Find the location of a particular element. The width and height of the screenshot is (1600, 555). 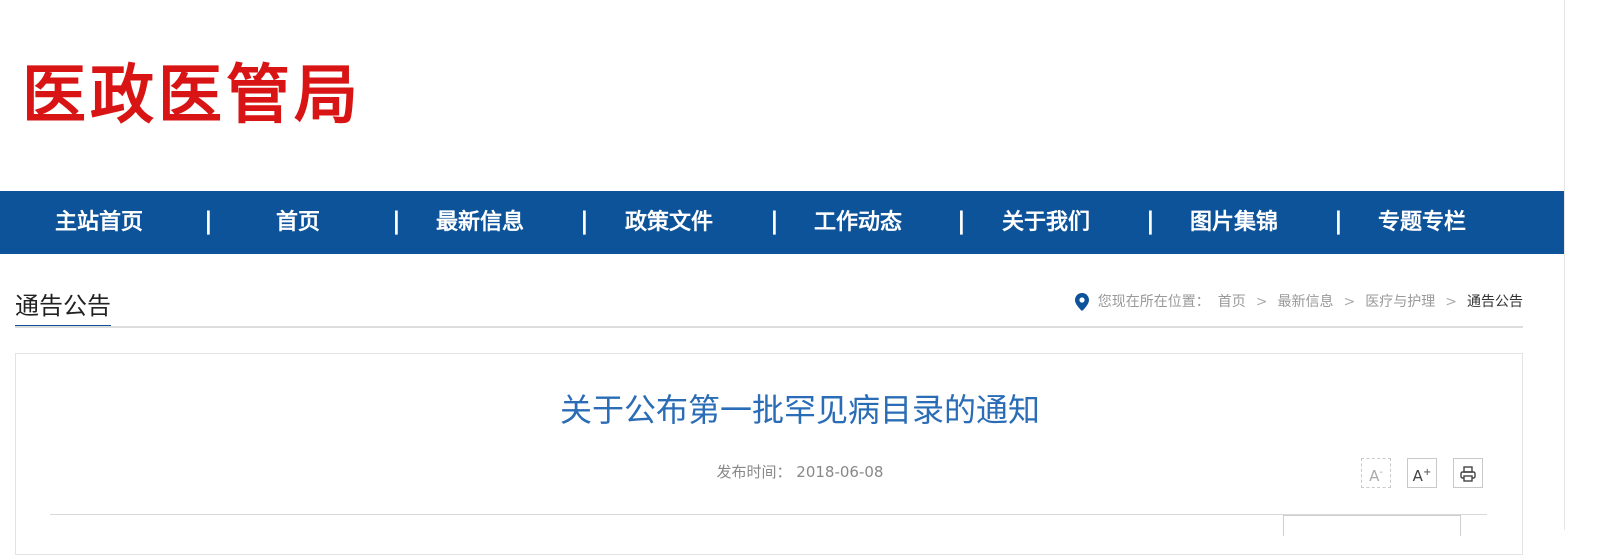

article-title: 关于公布第一批罕见病目录的通知 is located at coordinates (799, 410).